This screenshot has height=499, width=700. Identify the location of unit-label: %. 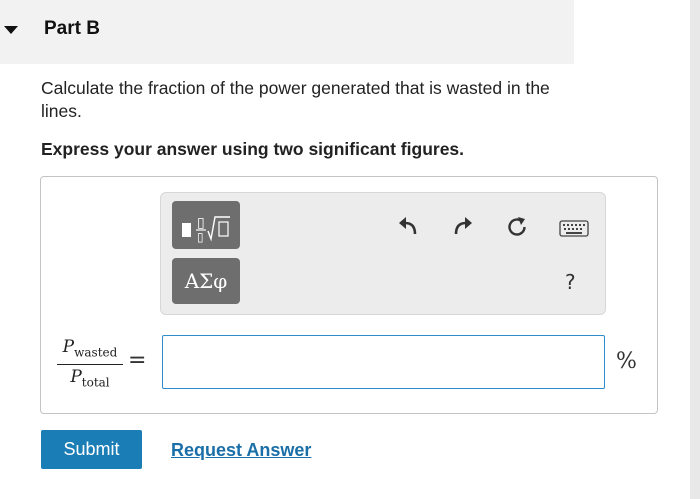
(626, 361).